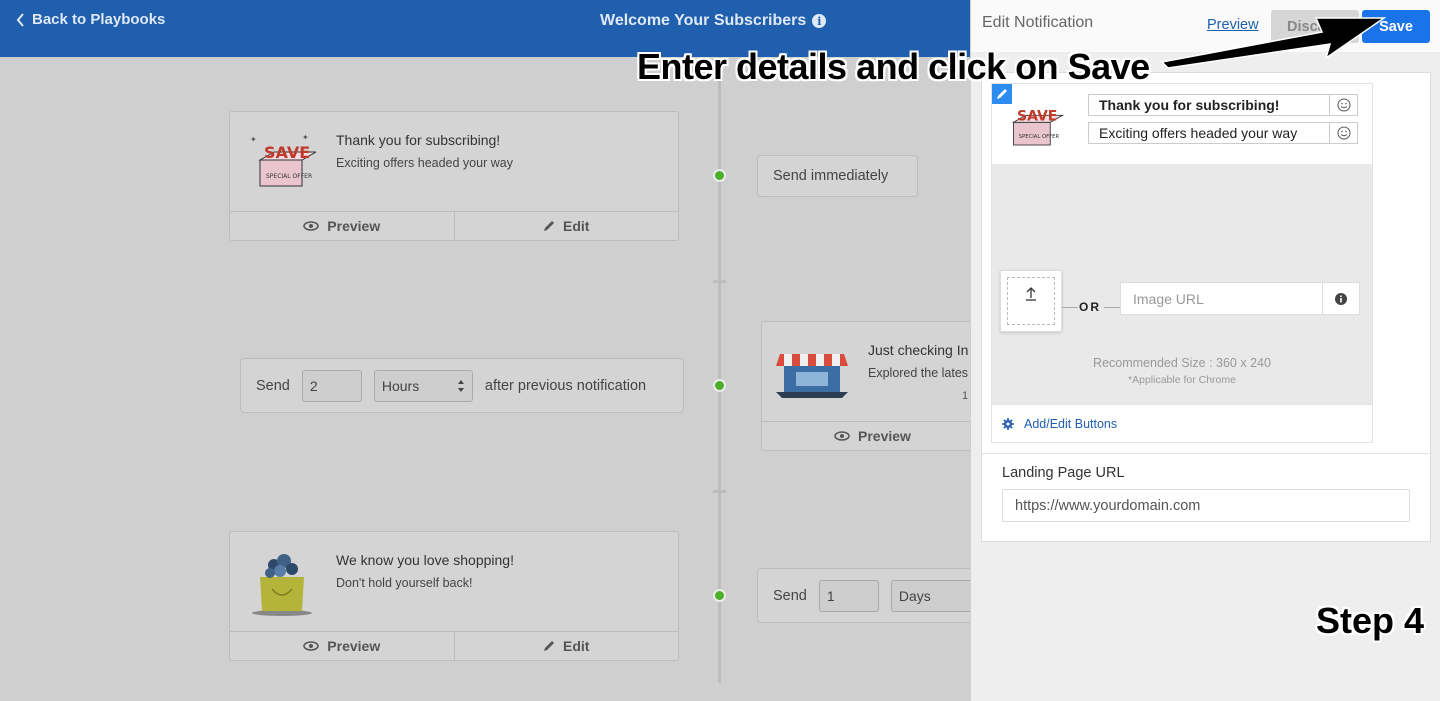 Image resolution: width=1440 pixels, height=701 pixels. I want to click on notification-title: Just checking In, so click(918, 350).